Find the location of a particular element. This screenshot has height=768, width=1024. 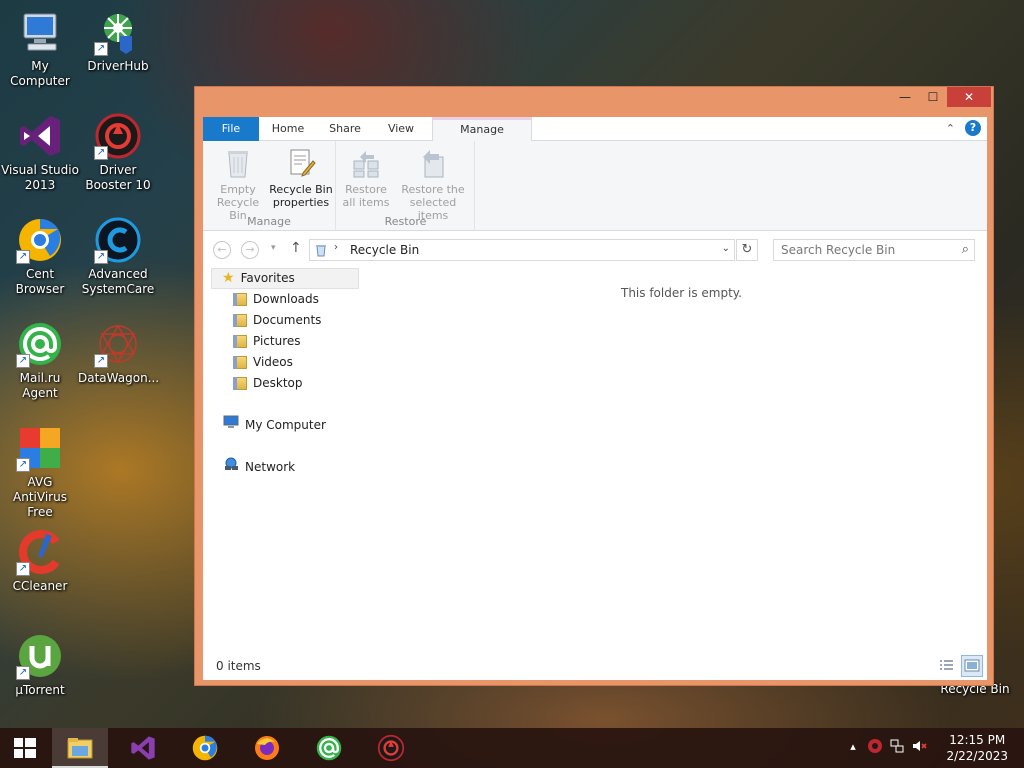

nav-item-label: Downloads is located at coordinates (286, 299).